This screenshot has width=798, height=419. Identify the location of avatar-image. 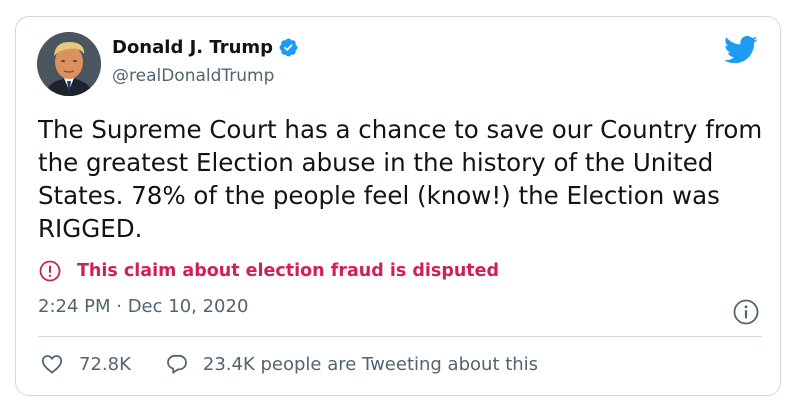
(69, 64).